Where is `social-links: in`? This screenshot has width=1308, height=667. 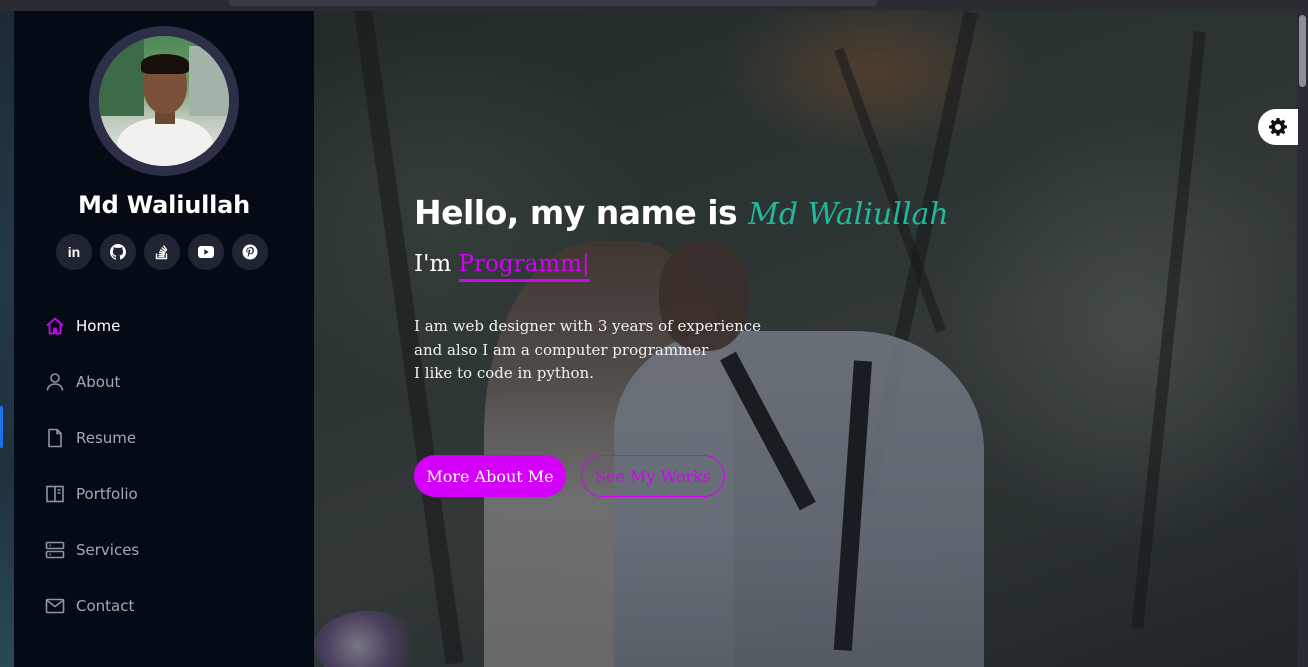 social-links: in is located at coordinates (166, 252).